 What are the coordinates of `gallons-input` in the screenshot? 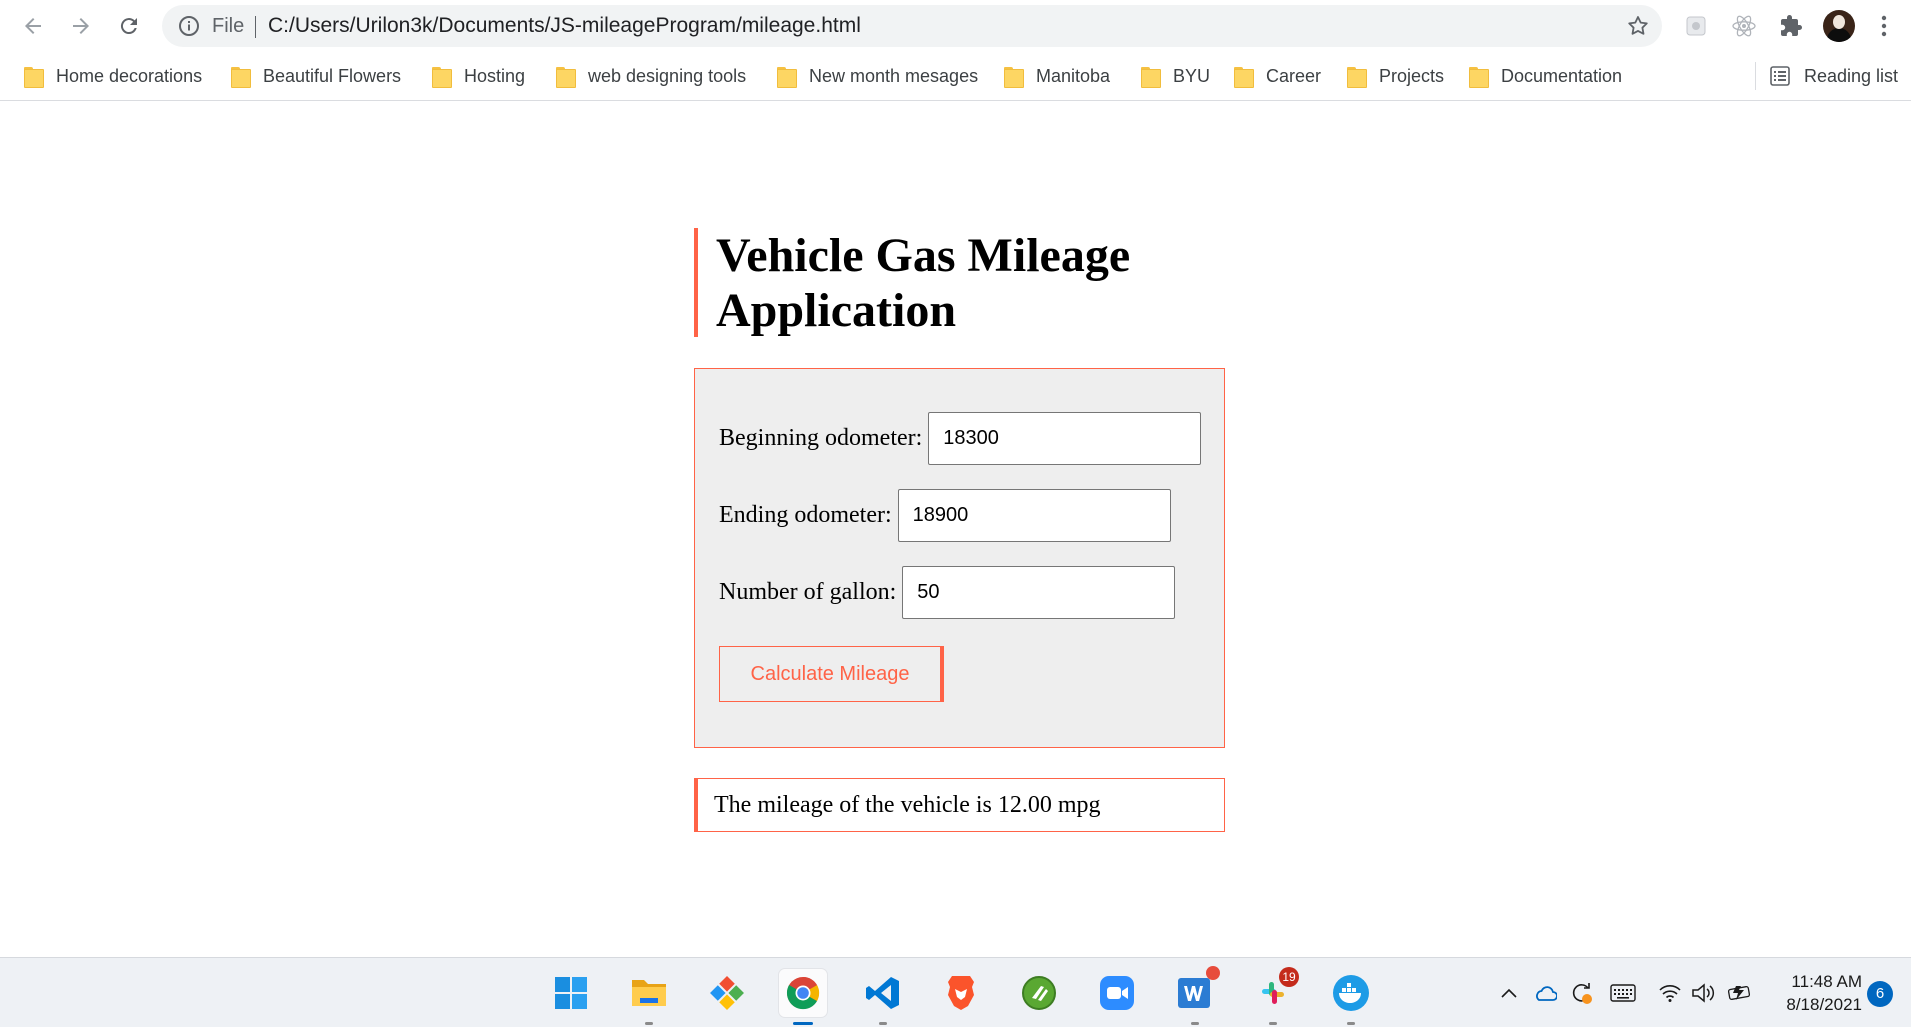 It's located at (1039, 592).